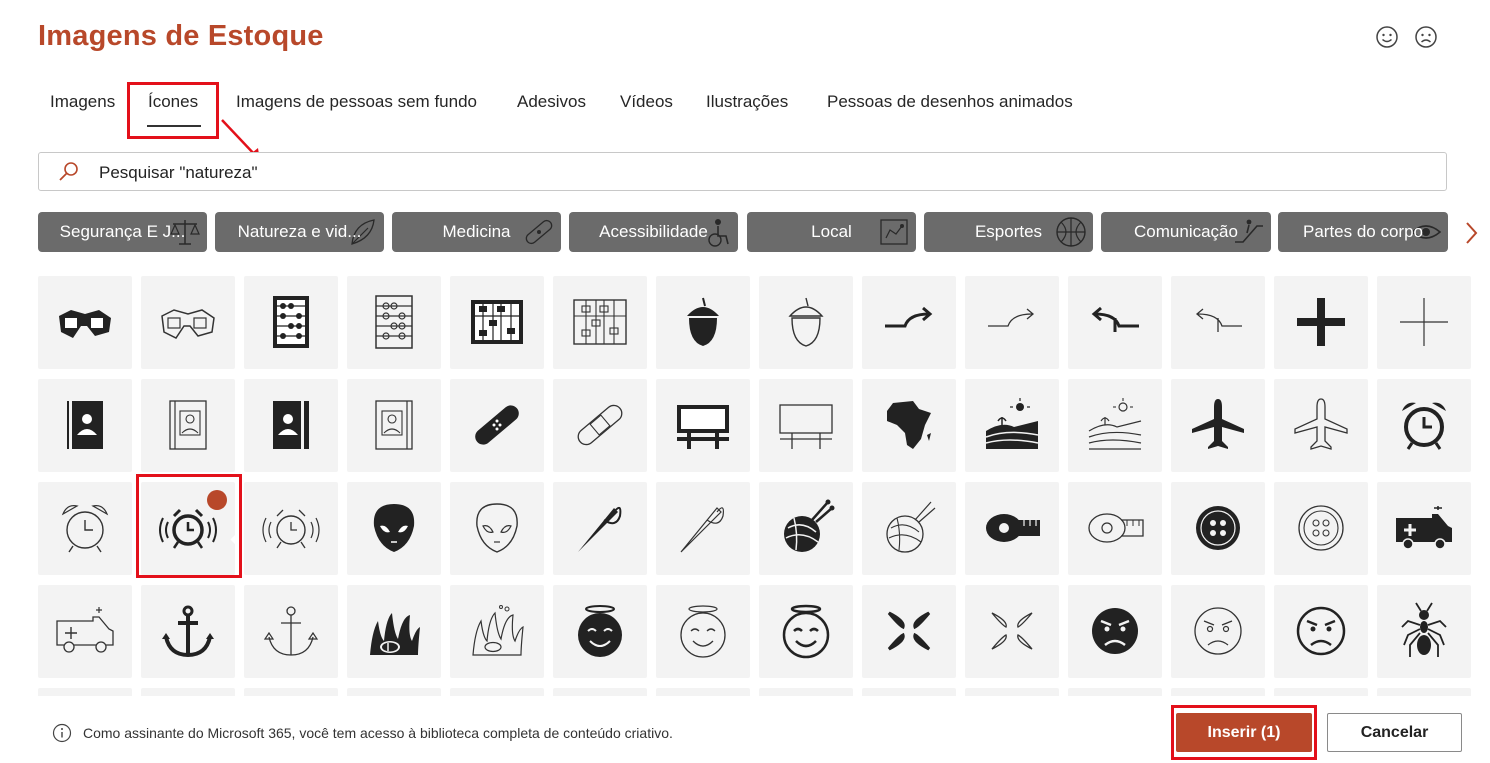 Image resolution: width=1490 pixels, height=763 pixels. Describe the element at coordinates (68, 171) in the screenshot. I see `search-icon` at that location.